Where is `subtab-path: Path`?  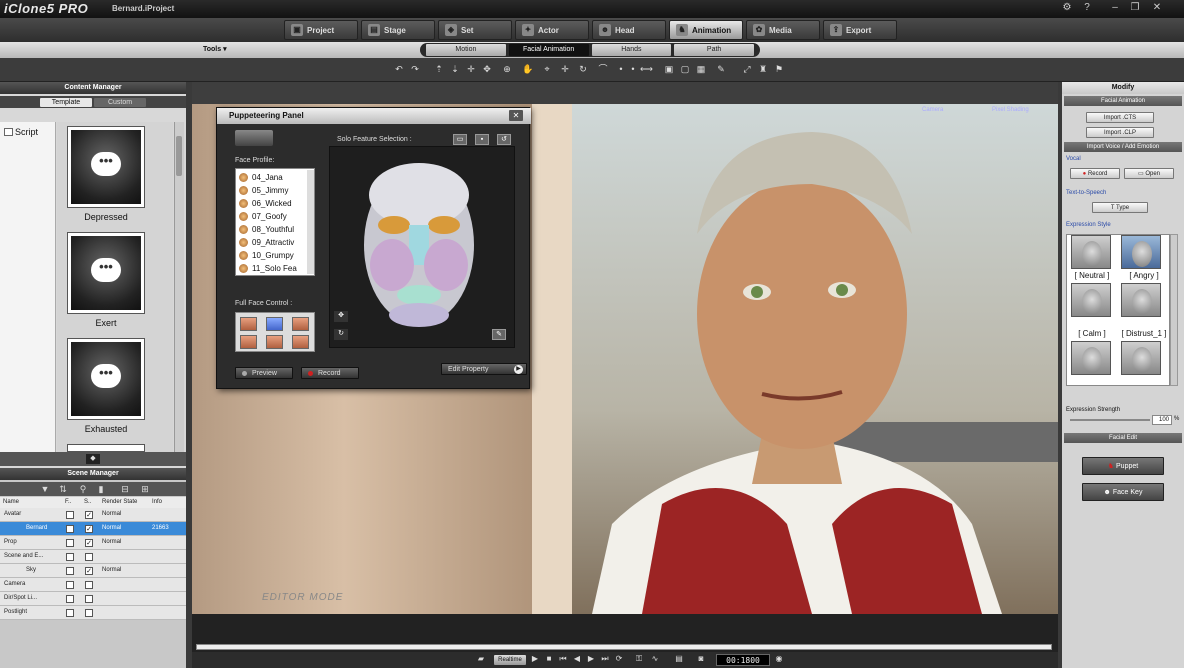
subtab-path: Path is located at coordinates (714, 50).